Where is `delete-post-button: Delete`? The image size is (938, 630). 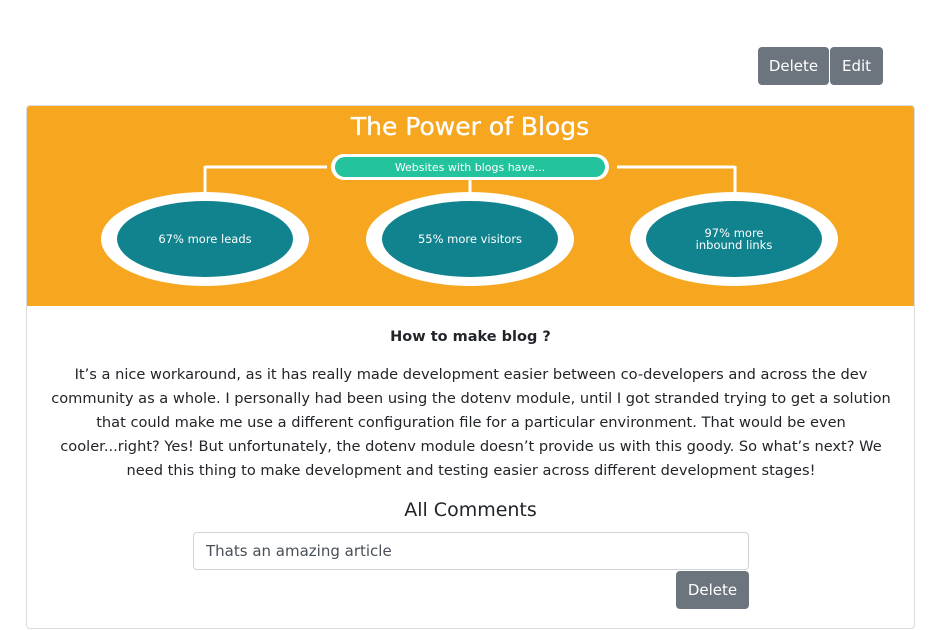 delete-post-button: Delete is located at coordinates (793, 66).